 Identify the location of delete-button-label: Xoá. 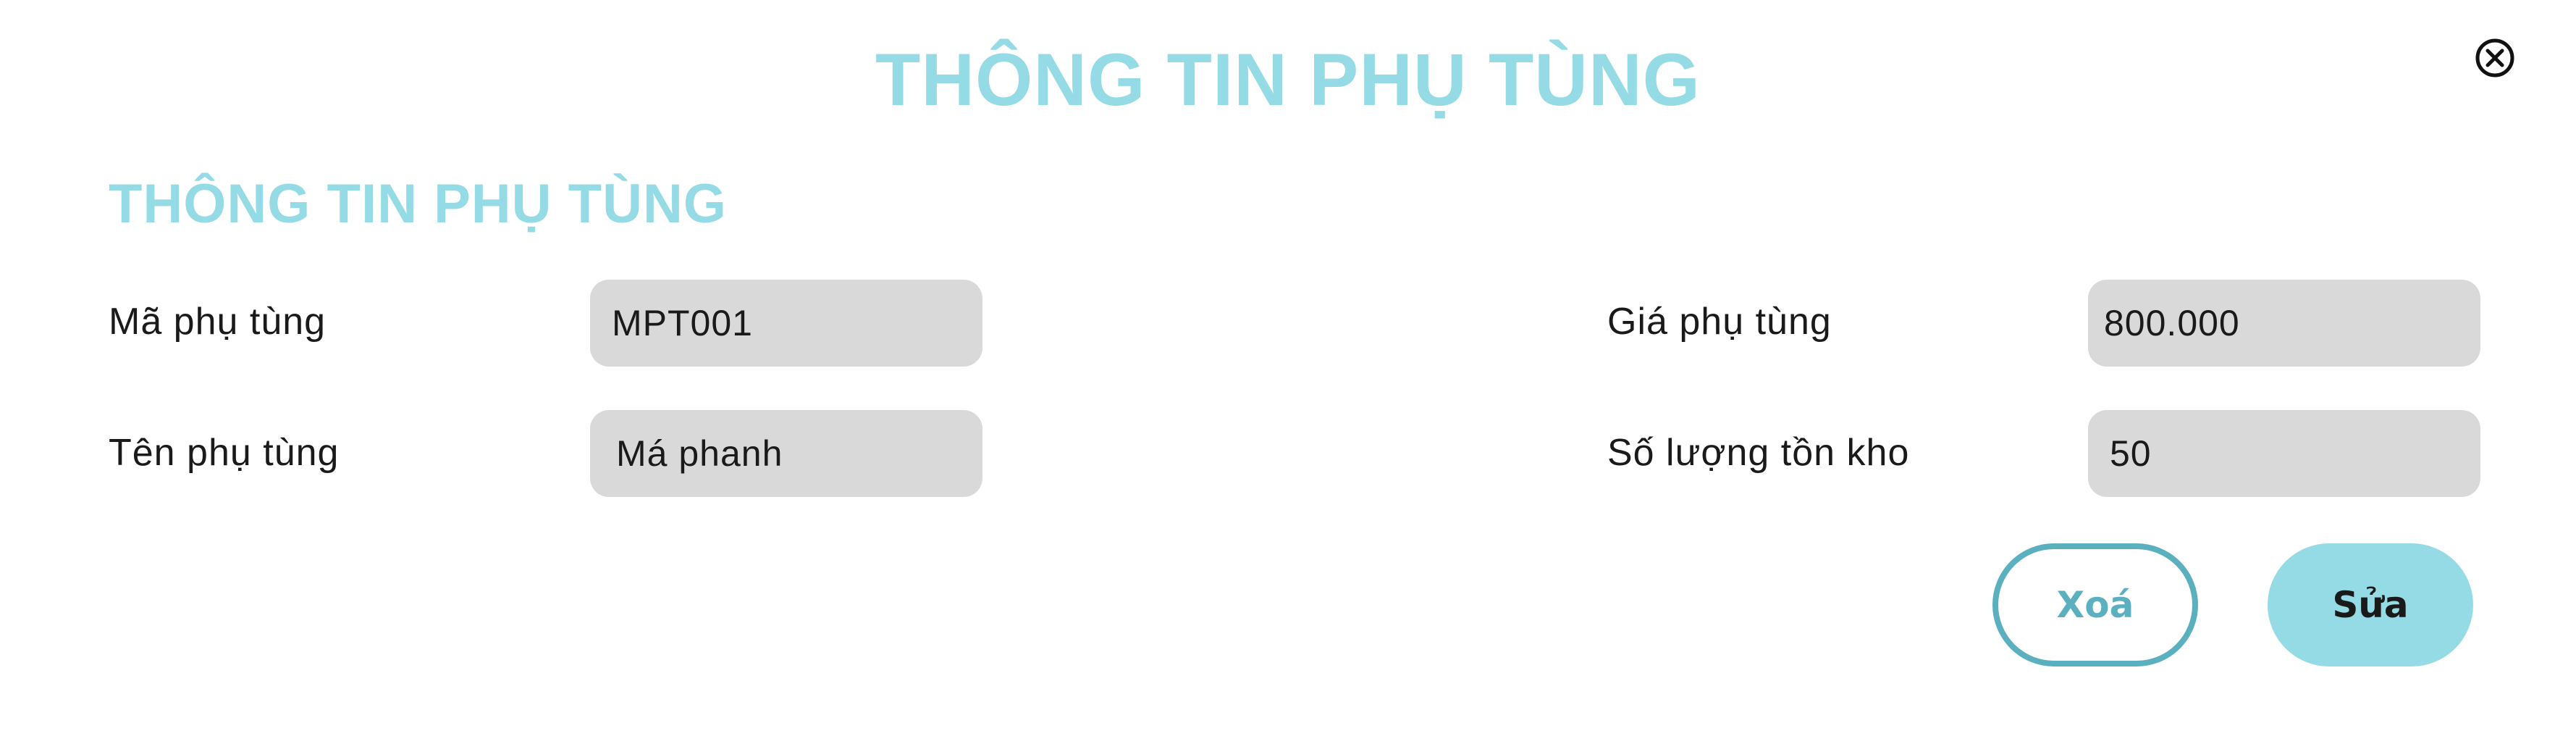
(2095, 605).